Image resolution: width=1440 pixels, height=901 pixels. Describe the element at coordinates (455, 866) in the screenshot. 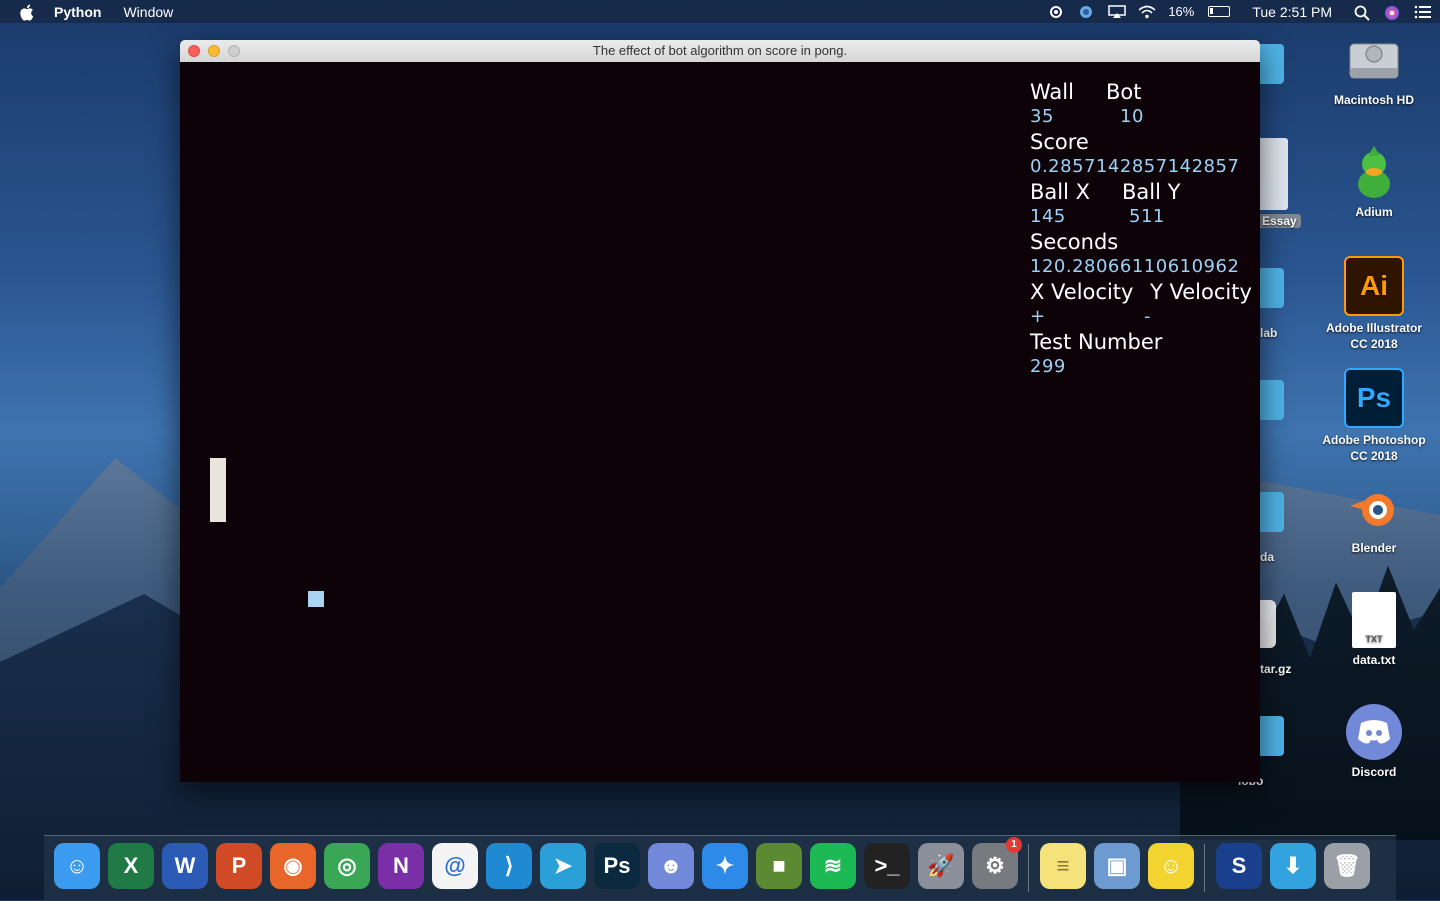

I see `dock-mail-icon: @` at that location.